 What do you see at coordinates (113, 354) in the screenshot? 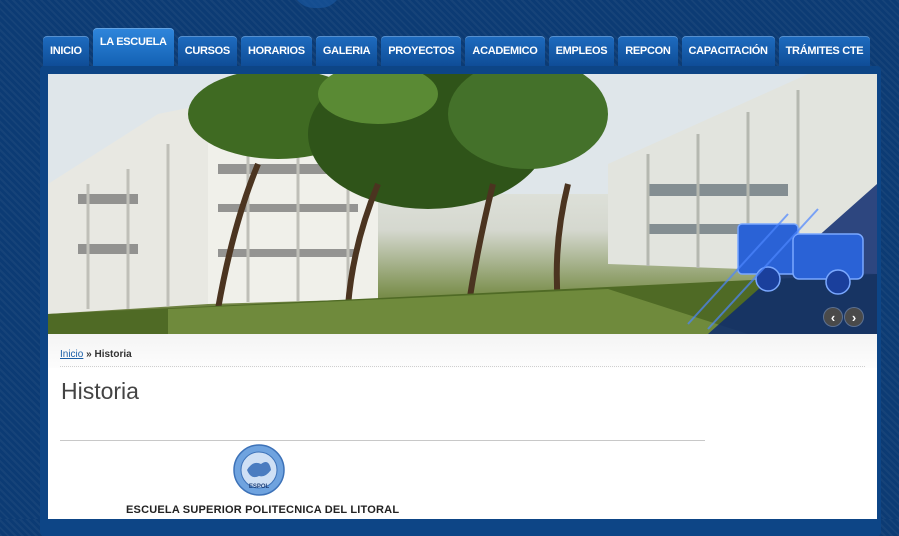
I see `breadcrumb-current: Historia` at bounding box center [113, 354].